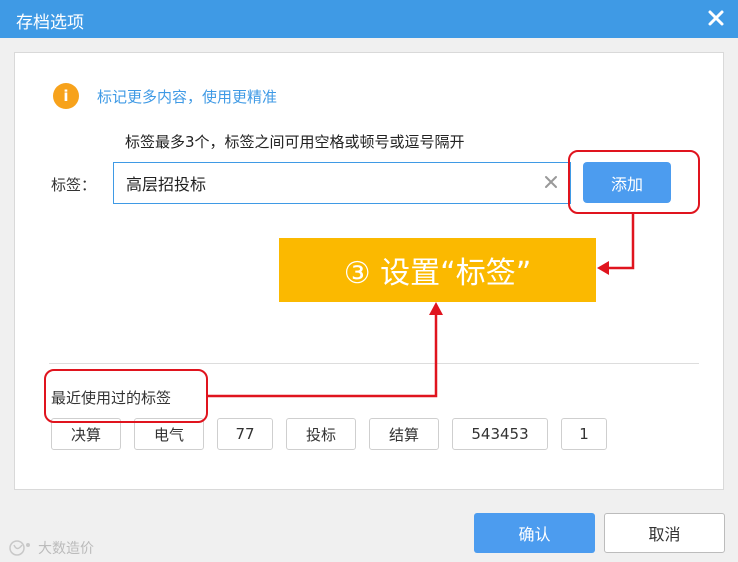 This screenshot has height=562, width=738. I want to click on info-row: i 标记更多内容，使用更精准, so click(165, 96).